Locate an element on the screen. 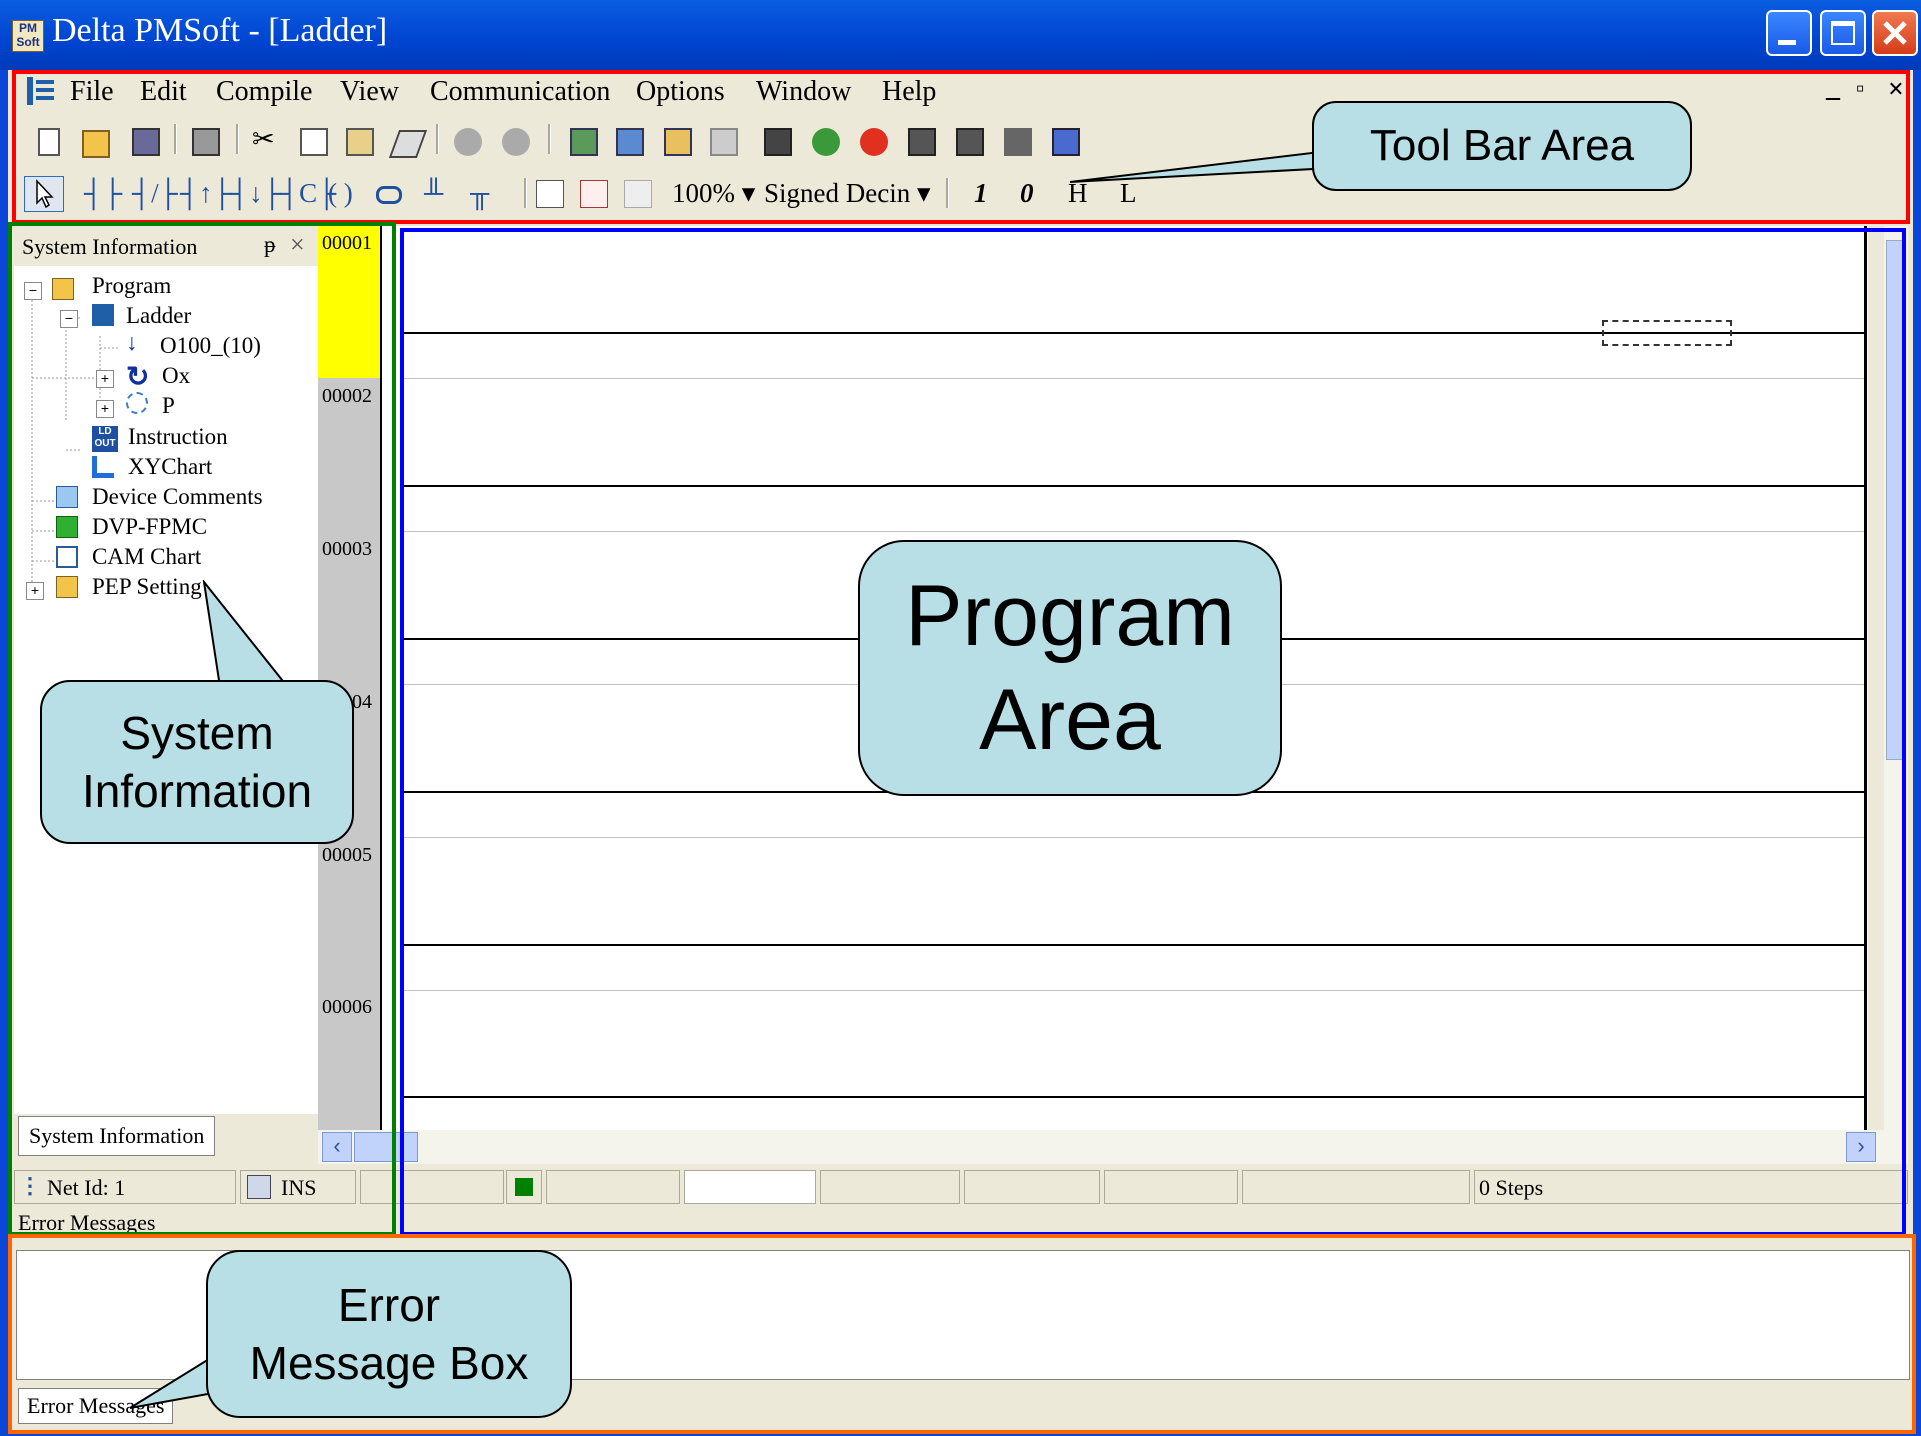 This screenshot has width=1921, height=1436. close-button is located at coordinates (1895, 33).